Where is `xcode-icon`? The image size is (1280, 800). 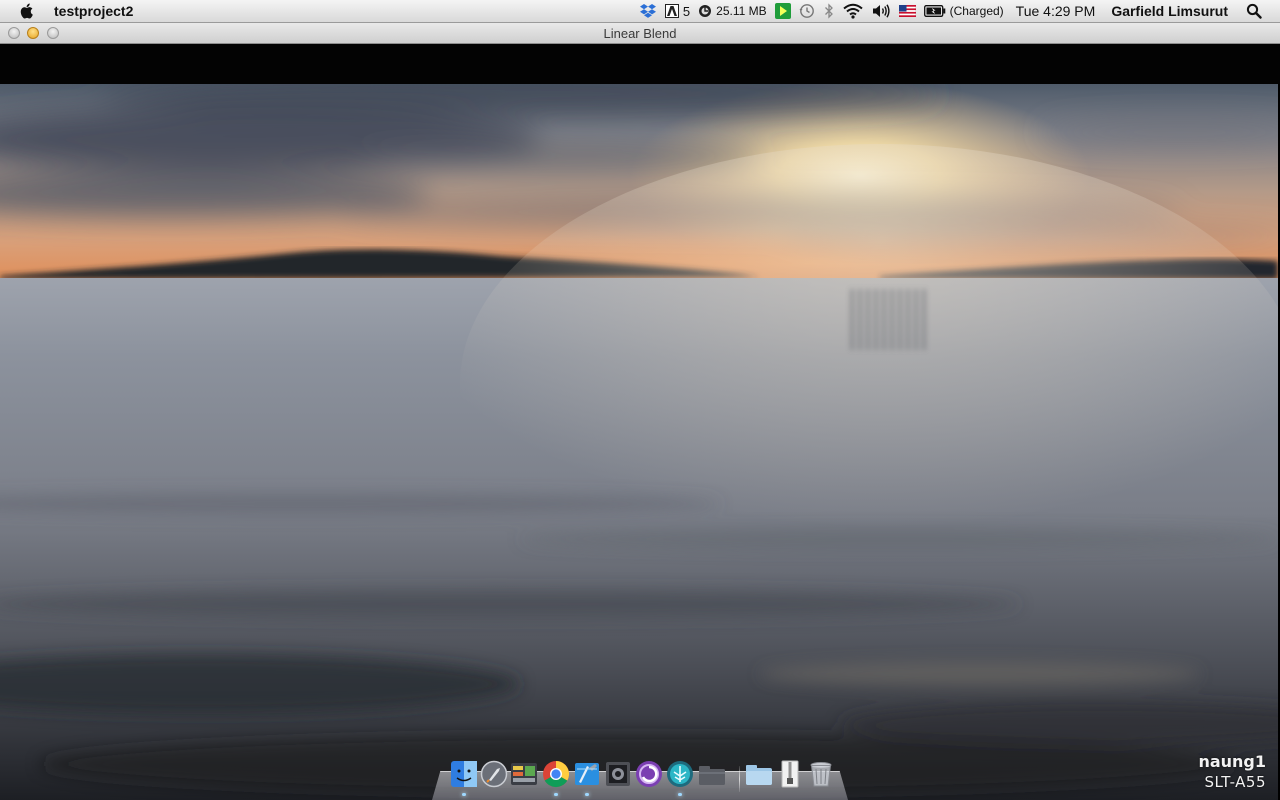
xcode-icon is located at coordinates (587, 774).